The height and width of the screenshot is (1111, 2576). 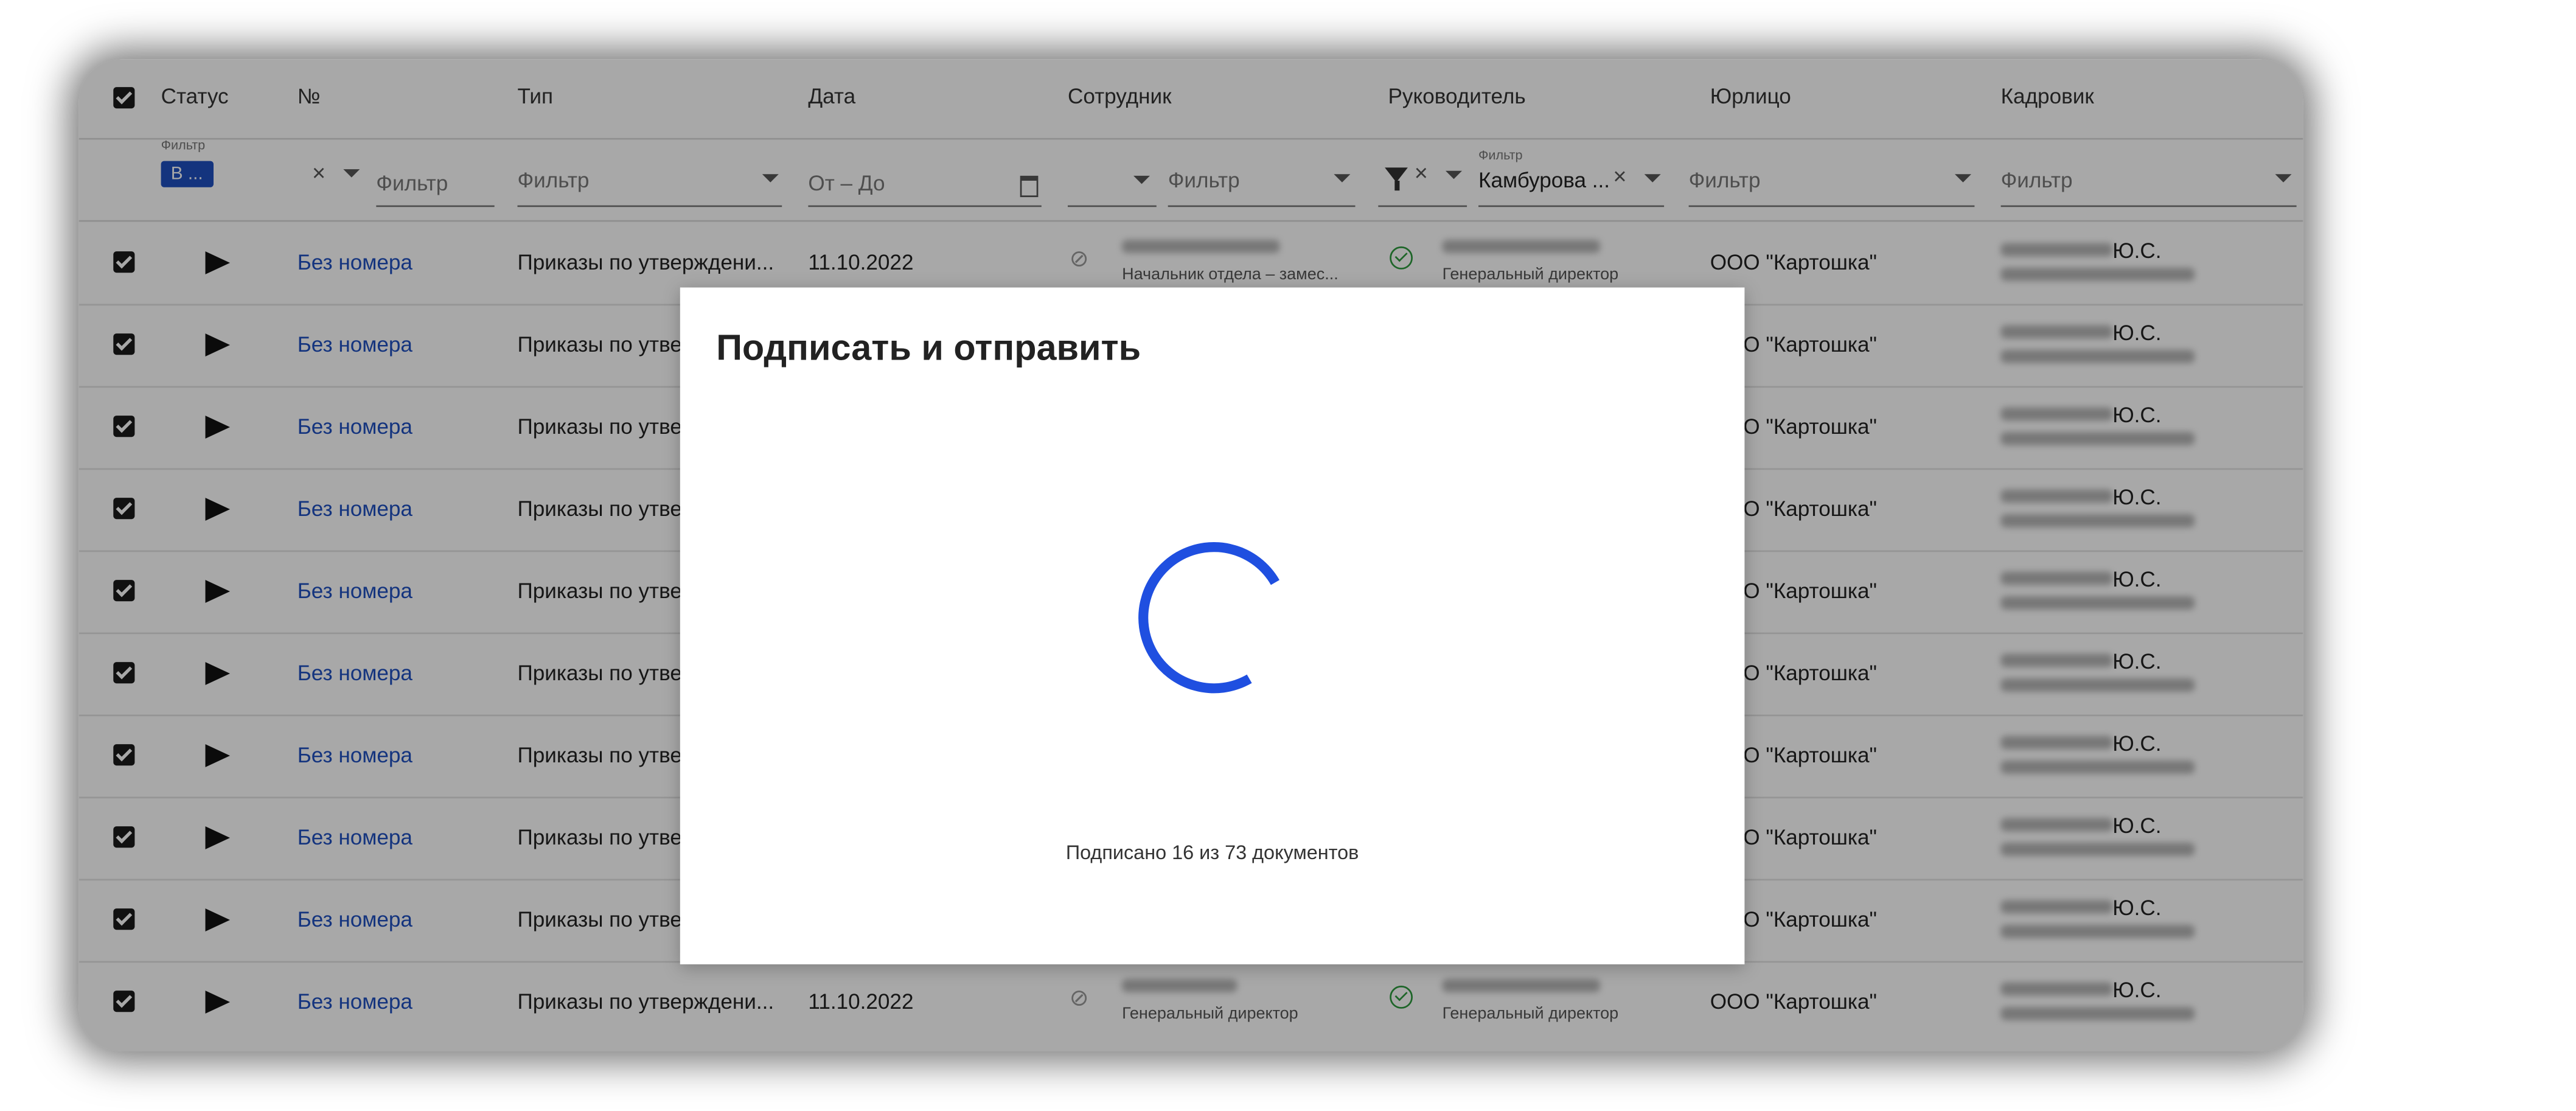 What do you see at coordinates (1212, 853) in the screenshot?
I see `signing-progress-text: Подписано 16 из 73 документов` at bounding box center [1212, 853].